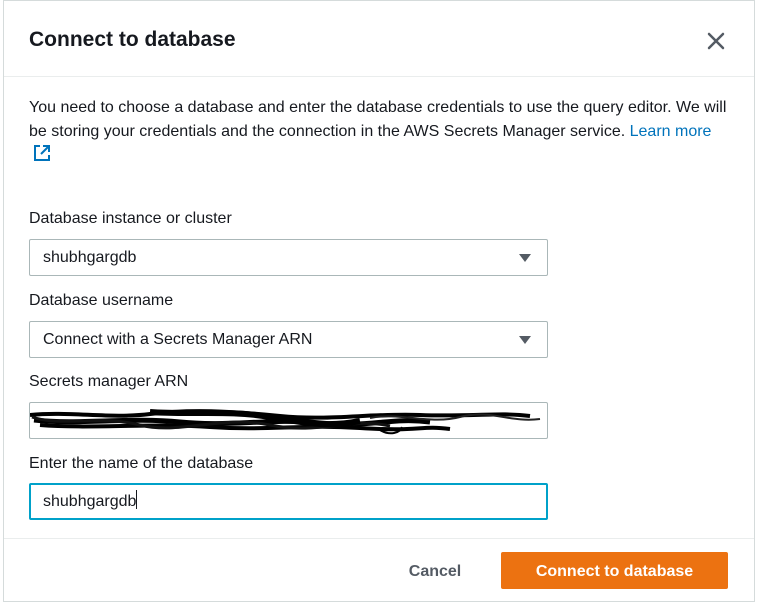  What do you see at coordinates (132, 39) in the screenshot?
I see `modal-title: Connect to database` at bounding box center [132, 39].